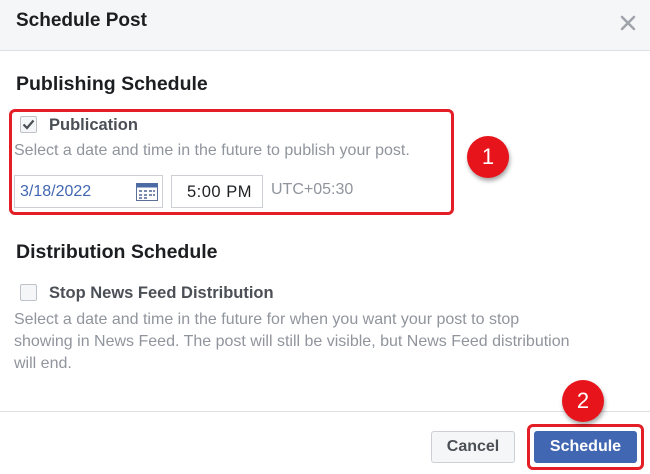 The image size is (650, 474). Describe the element at coordinates (161, 293) in the screenshot. I see `stop-news-feed-label: Stop News Feed Distribution` at that location.